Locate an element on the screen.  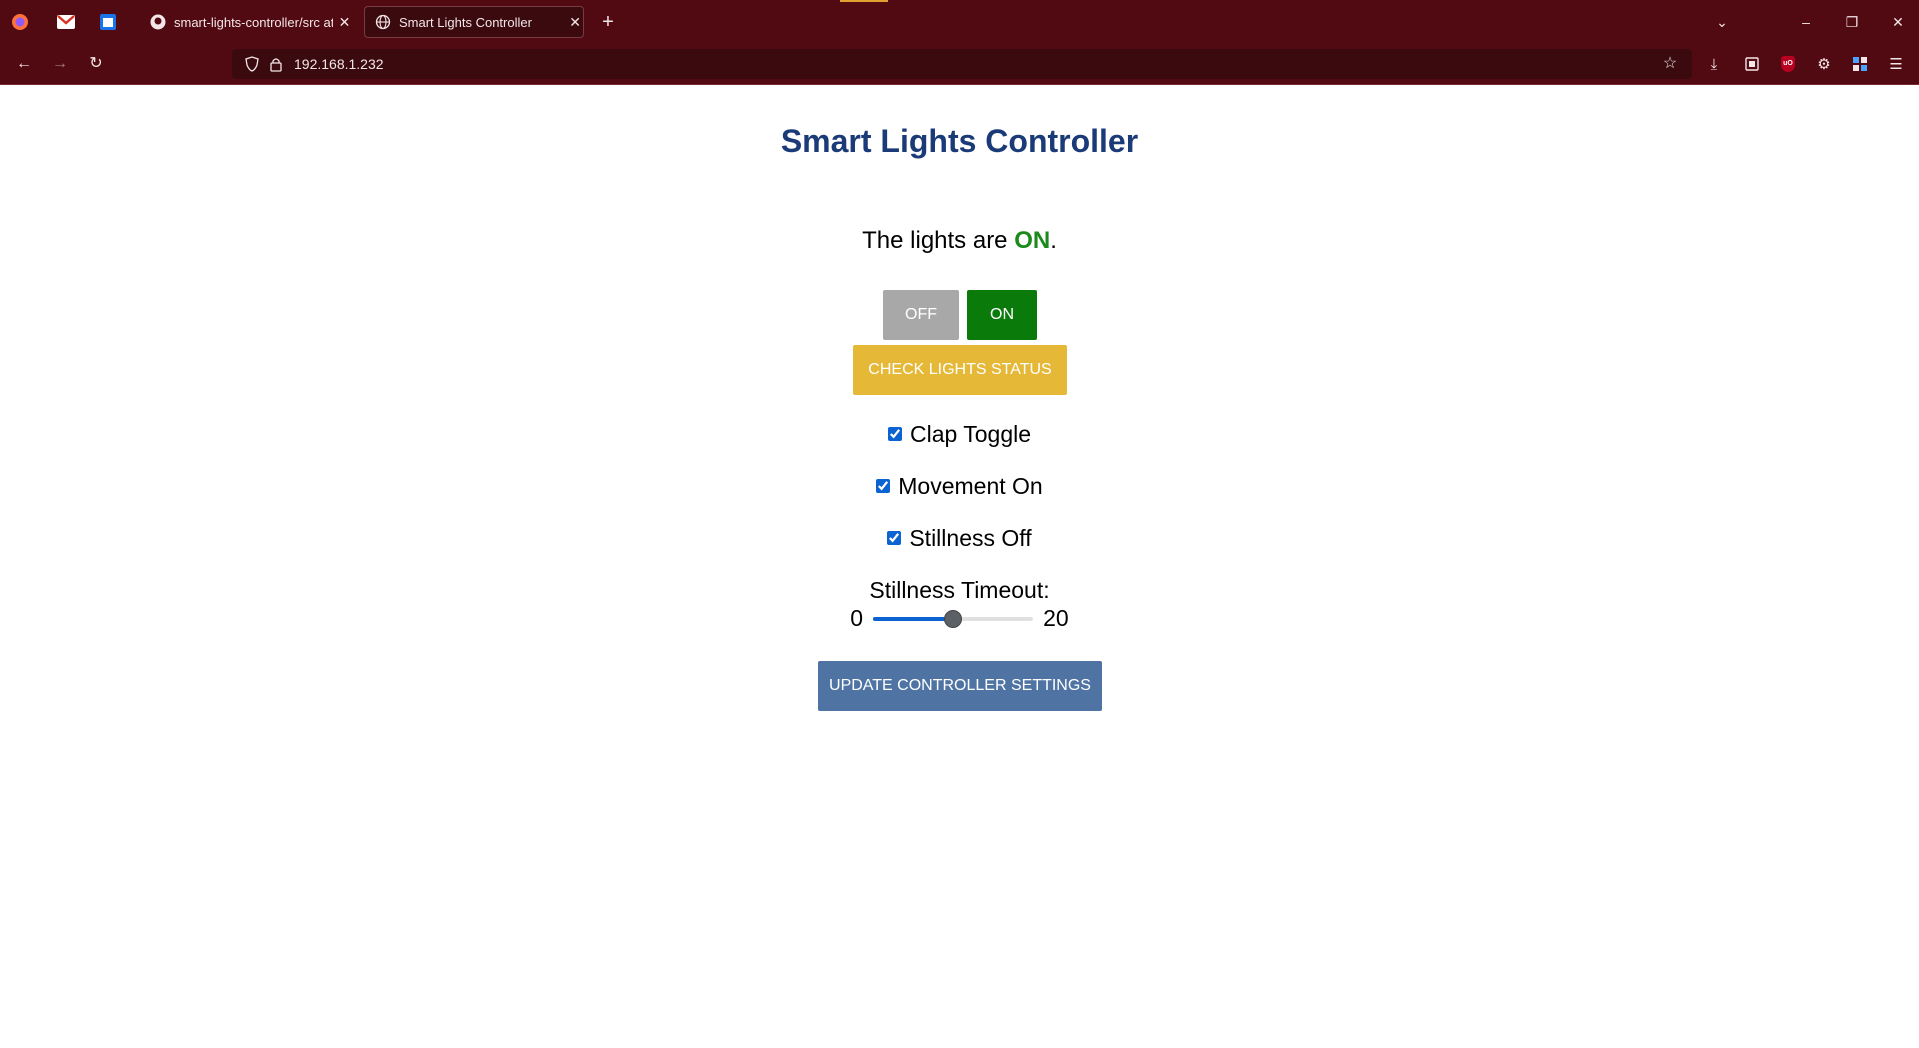
hamburger-menu-icon: ☰ is located at coordinates (1896, 64).